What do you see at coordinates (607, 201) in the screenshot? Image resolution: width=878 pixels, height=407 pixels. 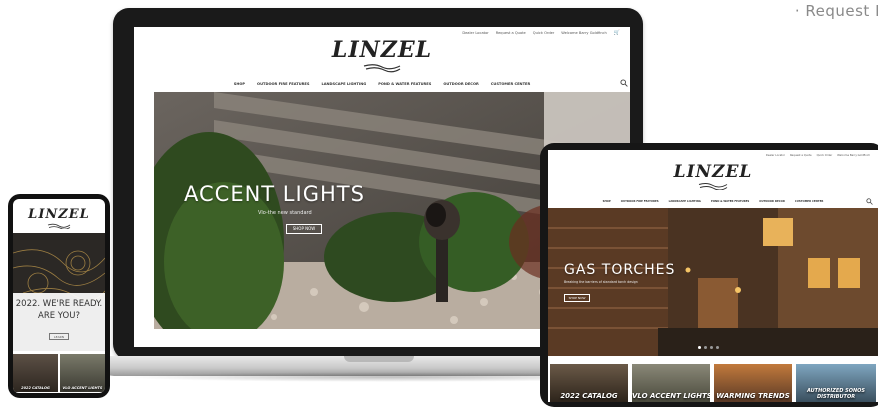 I see `tablet-nav-shop: SHOP` at bounding box center [607, 201].